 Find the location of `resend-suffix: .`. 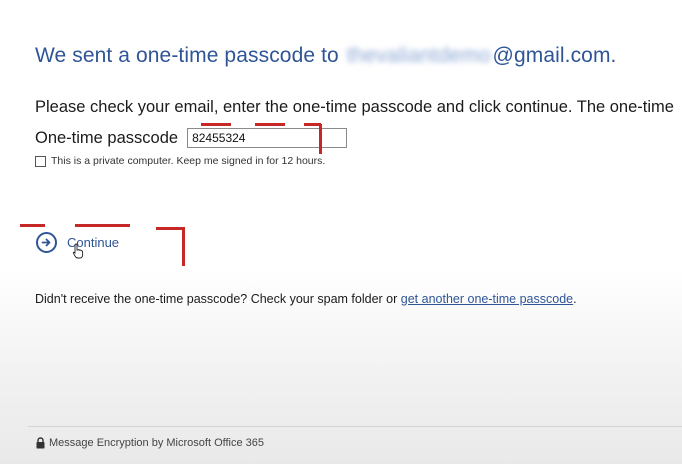

resend-suffix: . is located at coordinates (575, 299).